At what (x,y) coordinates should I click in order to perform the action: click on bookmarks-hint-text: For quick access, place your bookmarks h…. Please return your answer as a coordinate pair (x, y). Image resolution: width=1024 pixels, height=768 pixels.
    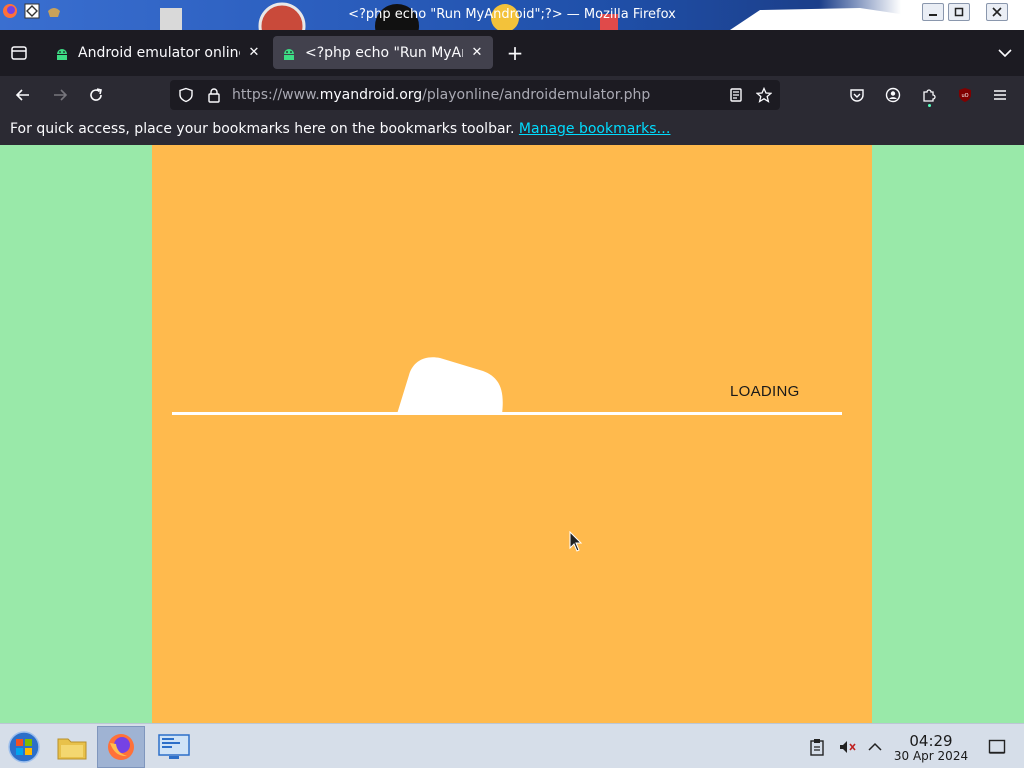
    Looking at the image, I should click on (262, 129).